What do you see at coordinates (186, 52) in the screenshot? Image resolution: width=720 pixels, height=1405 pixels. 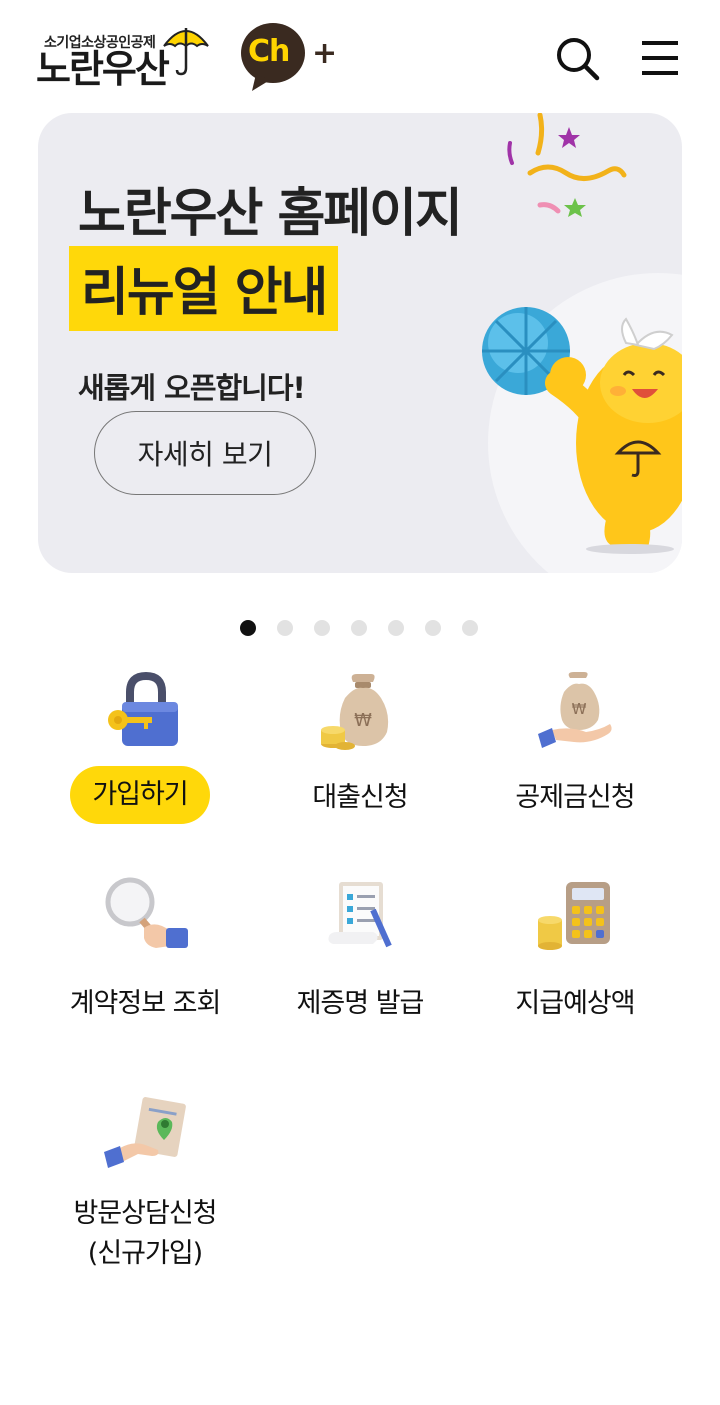 I see `umbrella-icon` at bounding box center [186, 52].